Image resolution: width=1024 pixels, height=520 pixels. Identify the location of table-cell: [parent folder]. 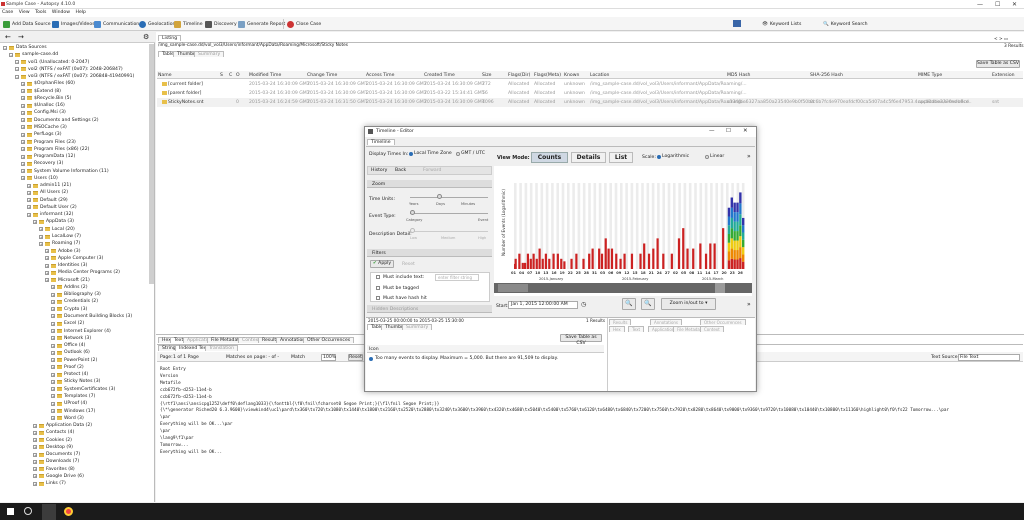
(184, 93).